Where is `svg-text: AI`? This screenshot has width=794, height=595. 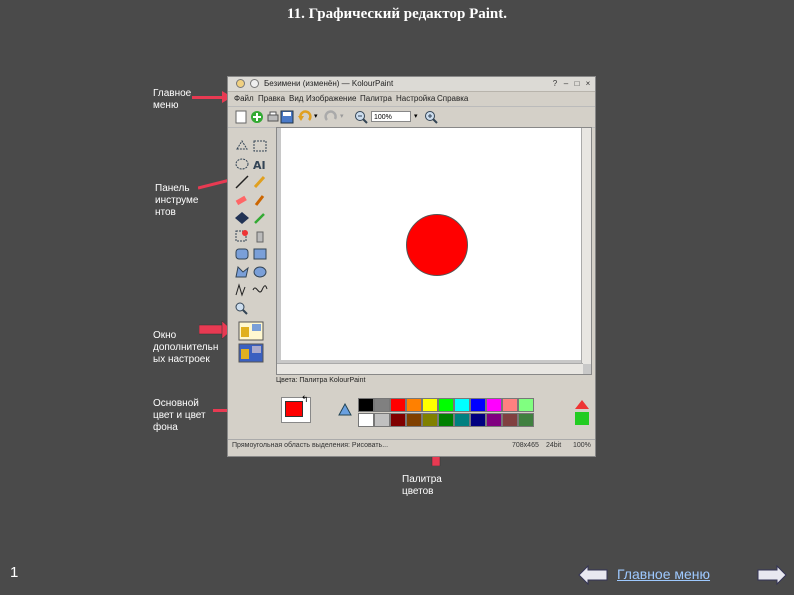 svg-text: AI is located at coordinates (259, 165).